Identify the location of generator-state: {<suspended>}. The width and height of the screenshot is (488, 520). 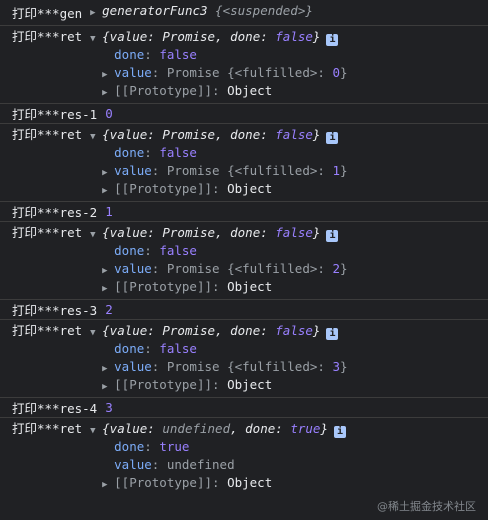
(264, 10).